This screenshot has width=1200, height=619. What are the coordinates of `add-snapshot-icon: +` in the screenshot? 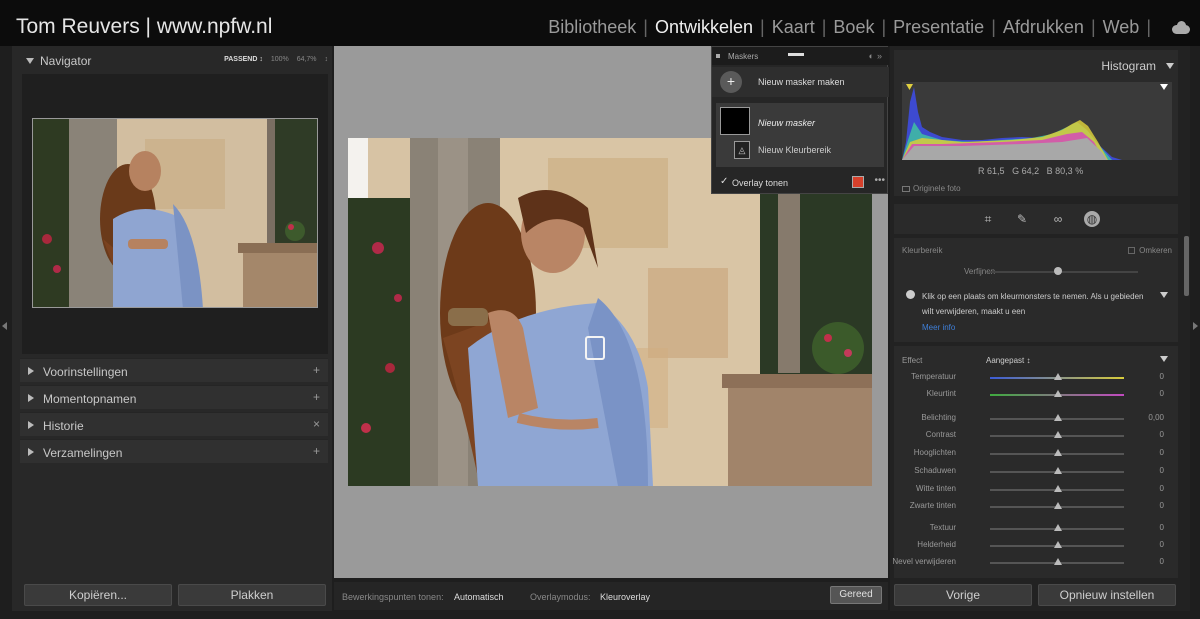 It's located at (316, 397).